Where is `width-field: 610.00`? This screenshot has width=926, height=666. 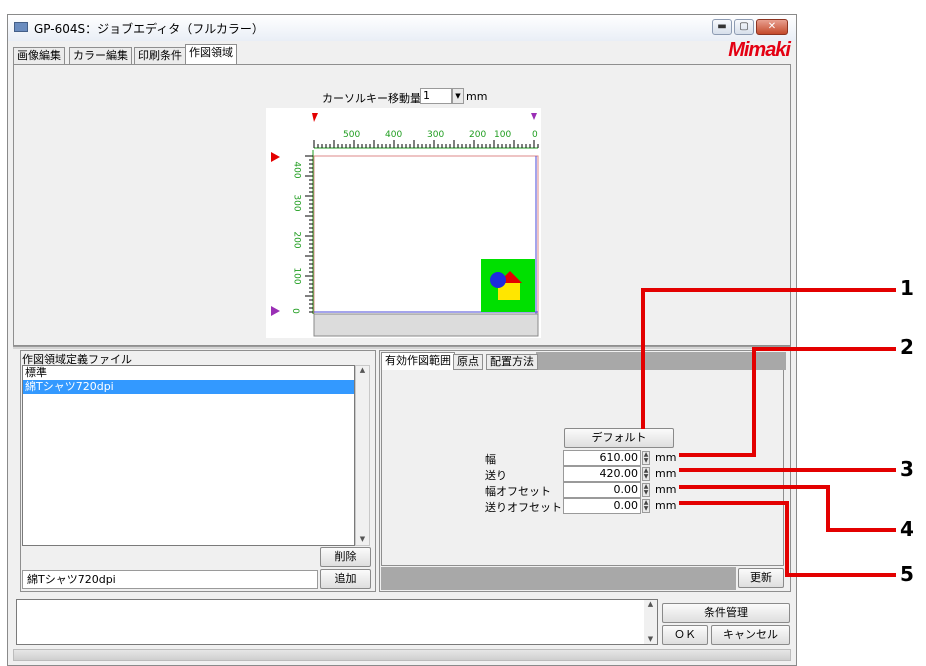
width-field: 610.00 is located at coordinates (602, 458).